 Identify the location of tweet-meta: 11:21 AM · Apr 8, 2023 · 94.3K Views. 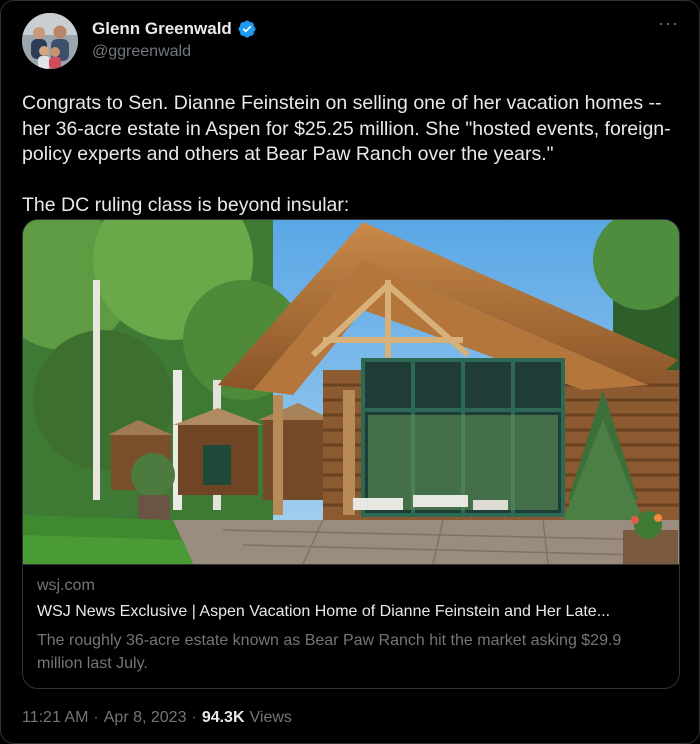
(157, 718).